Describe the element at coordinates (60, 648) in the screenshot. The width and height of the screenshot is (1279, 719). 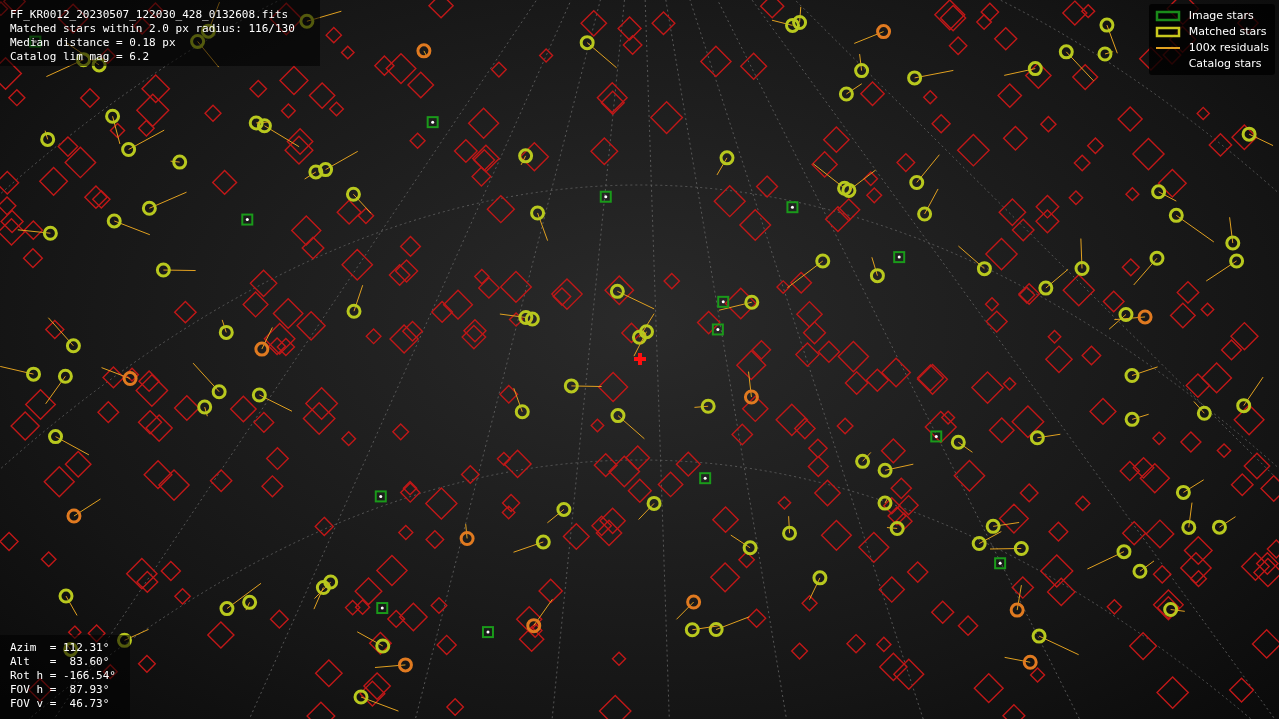
I see `pointing-text: Azim = 112.31°` at that location.